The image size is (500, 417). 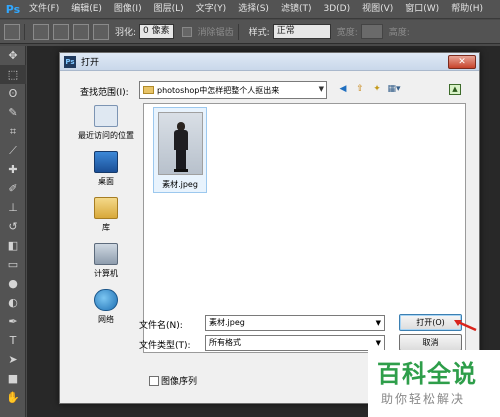 What do you see at coordinates (430, 342) in the screenshot?
I see `cancel-button: 取消` at bounding box center [430, 342].